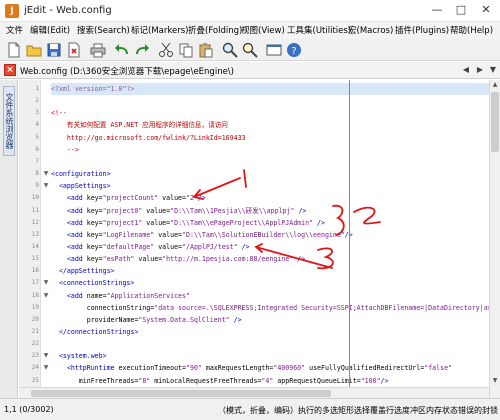 The width and height of the screenshot is (500, 420). What do you see at coordinates (250, 11) in the screenshot?
I see `title-bar: j jEdit - Web.config — □ ✕` at bounding box center [250, 11].